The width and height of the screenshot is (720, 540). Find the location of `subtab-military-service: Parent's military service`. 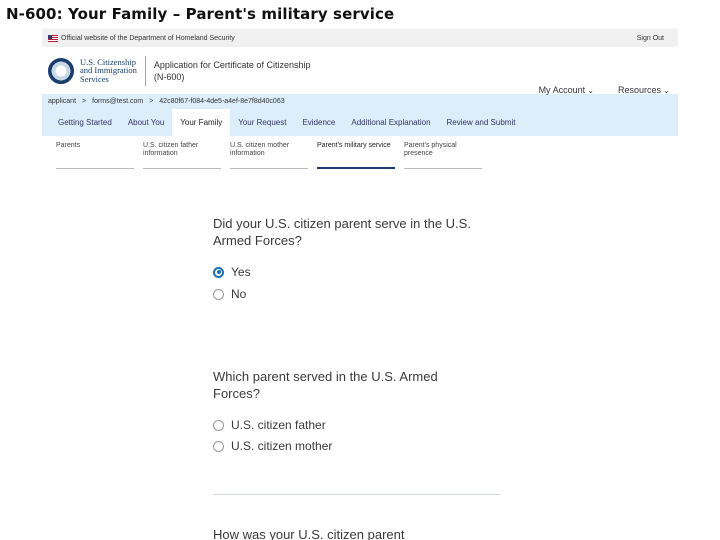

subtab-military-service: Parent's military service is located at coordinates (356, 152).